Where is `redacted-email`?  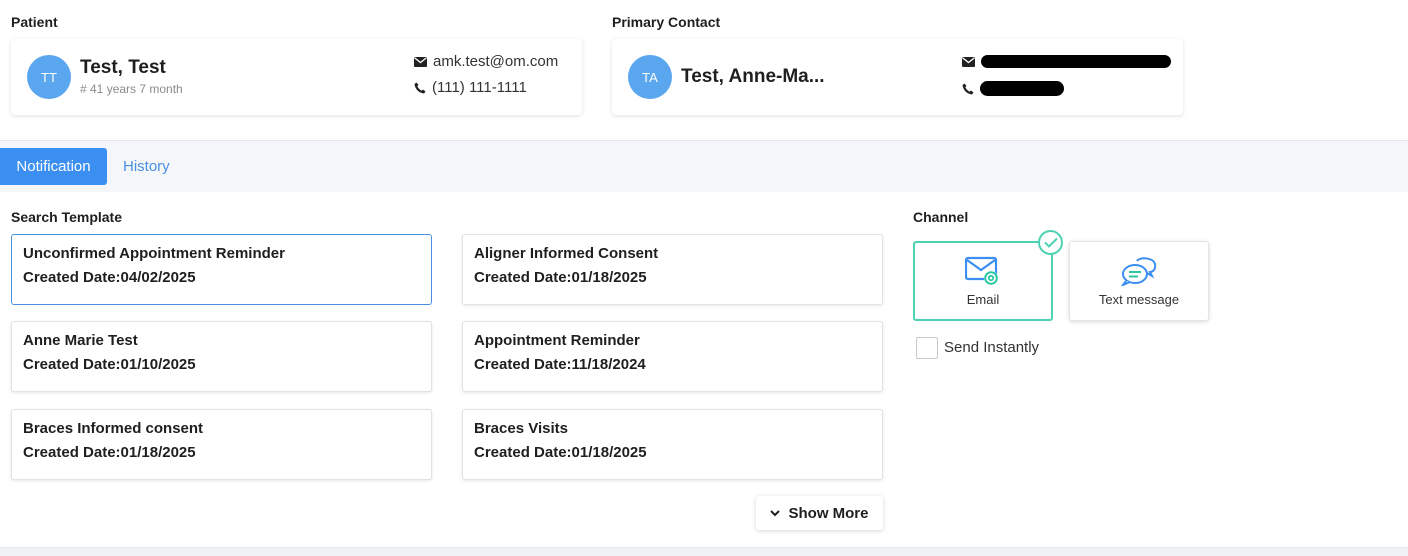 redacted-email is located at coordinates (1076, 61).